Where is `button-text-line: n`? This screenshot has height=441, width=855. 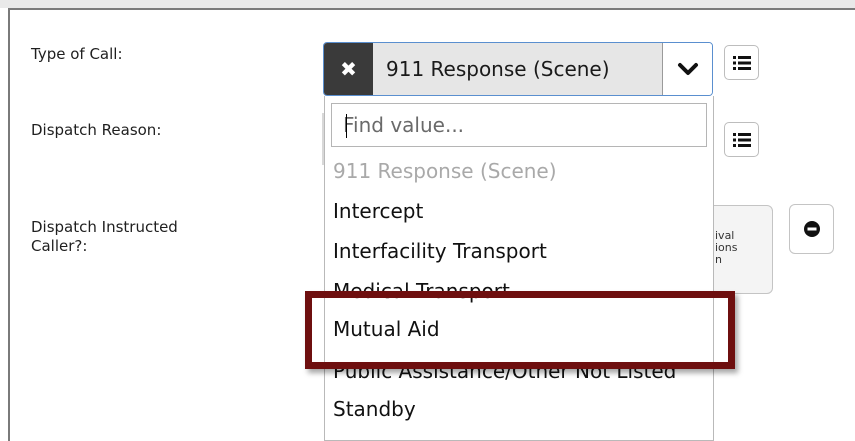 button-text-line: n is located at coordinates (718, 259).